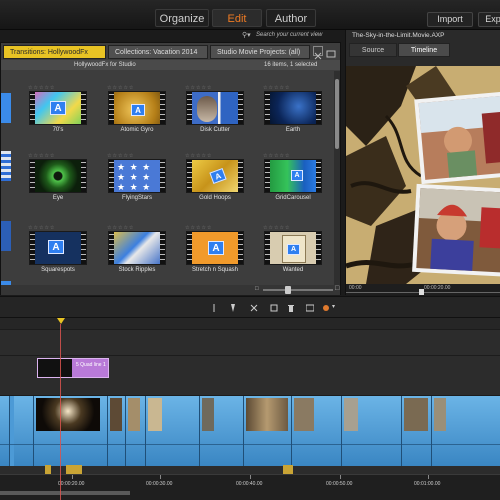  I want to click on close-tab-icon, so click(318, 53).